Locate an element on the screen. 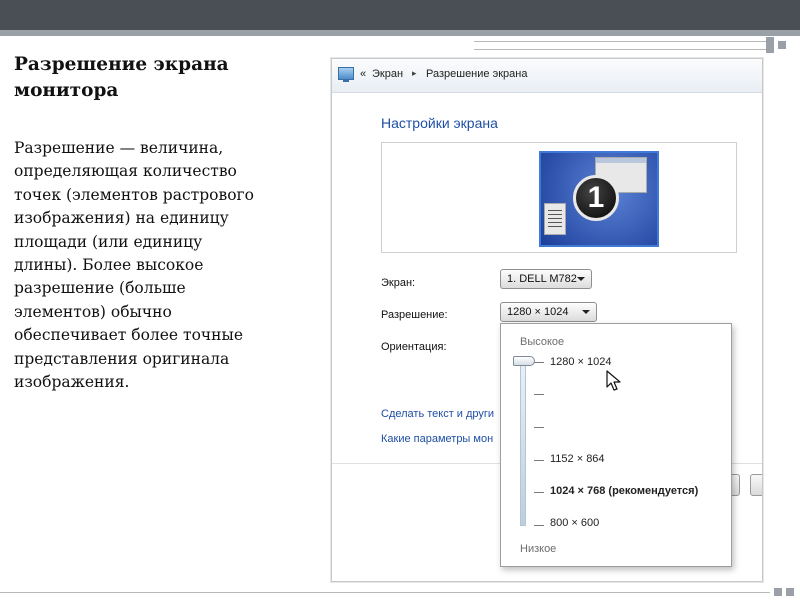 This screenshot has height=600, width=800. resolution-option: 1024 × 768 (рекомендуется) is located at coordinates (624, 491).